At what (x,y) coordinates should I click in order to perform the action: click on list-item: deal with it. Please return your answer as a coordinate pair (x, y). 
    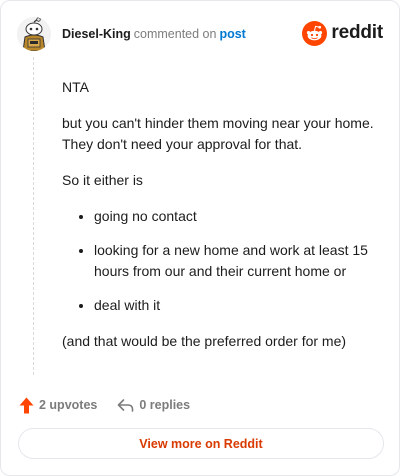
    Looking at the image, I should click on (220, 305).